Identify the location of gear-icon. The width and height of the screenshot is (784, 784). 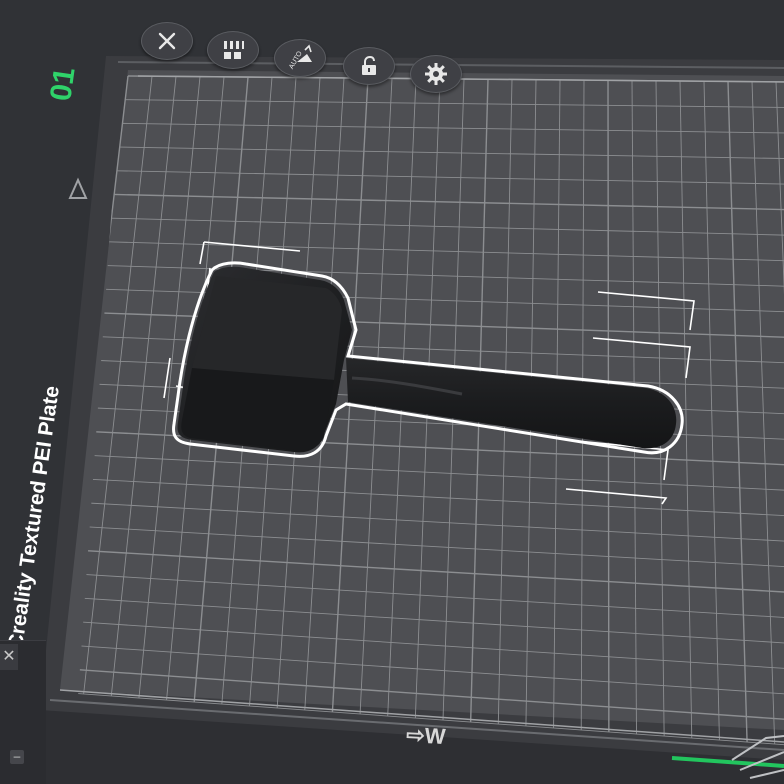
(436, 74).